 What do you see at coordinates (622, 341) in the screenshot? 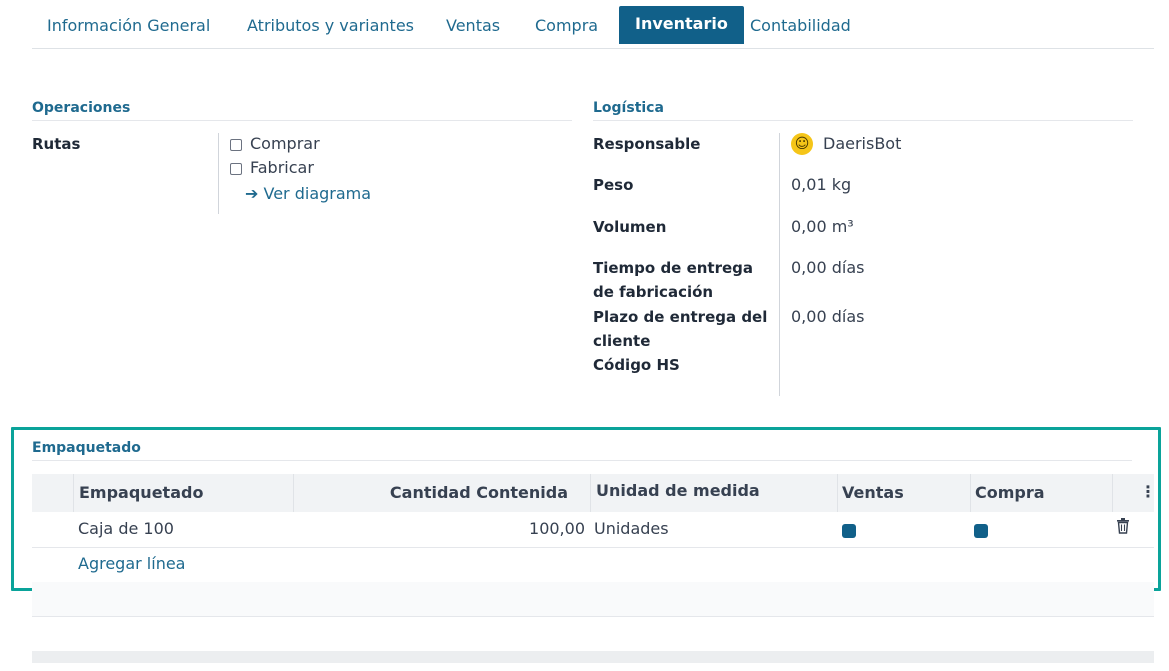
I see `customer-lead-label-line2: cliente` at bounding box center [622, 341].